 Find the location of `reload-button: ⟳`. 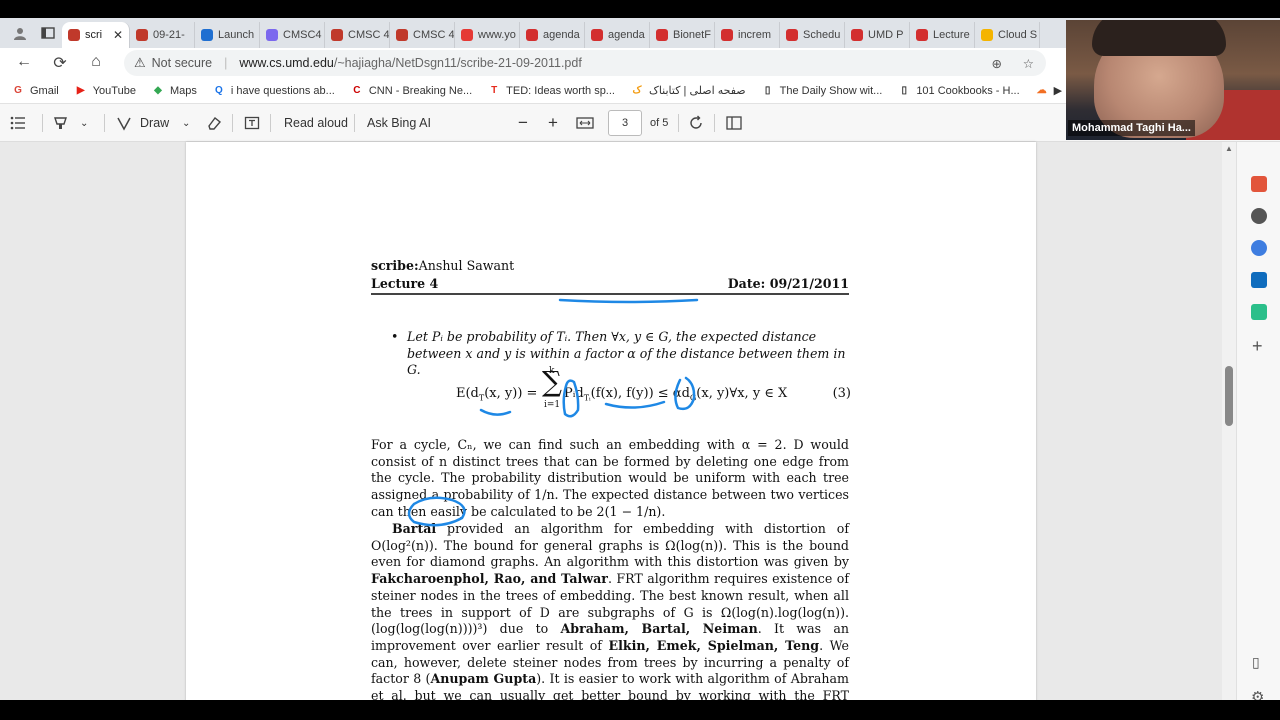

reload-button: ⟳ is located at coordinates (60, 63).